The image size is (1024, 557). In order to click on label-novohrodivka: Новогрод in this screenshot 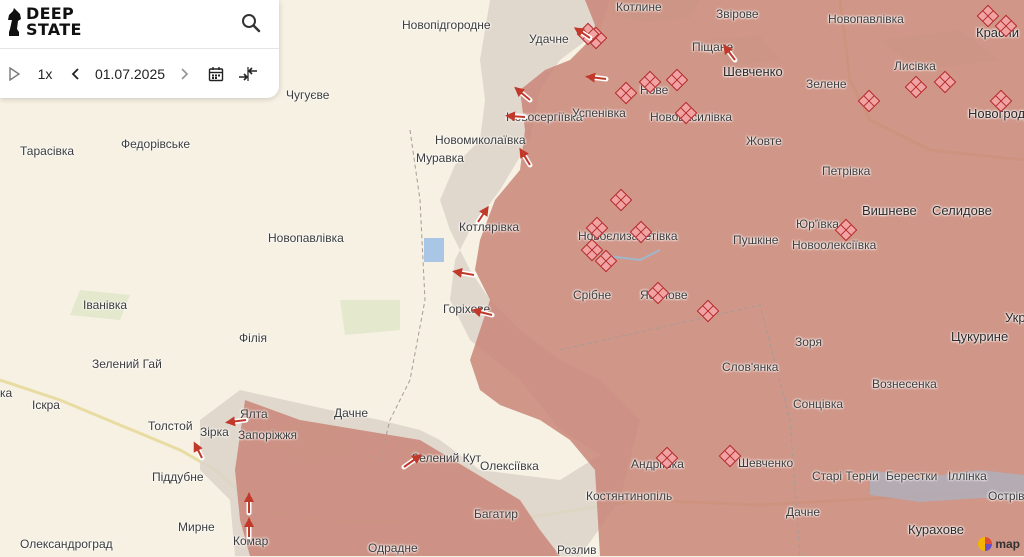, I will do `click(996, 113)`.